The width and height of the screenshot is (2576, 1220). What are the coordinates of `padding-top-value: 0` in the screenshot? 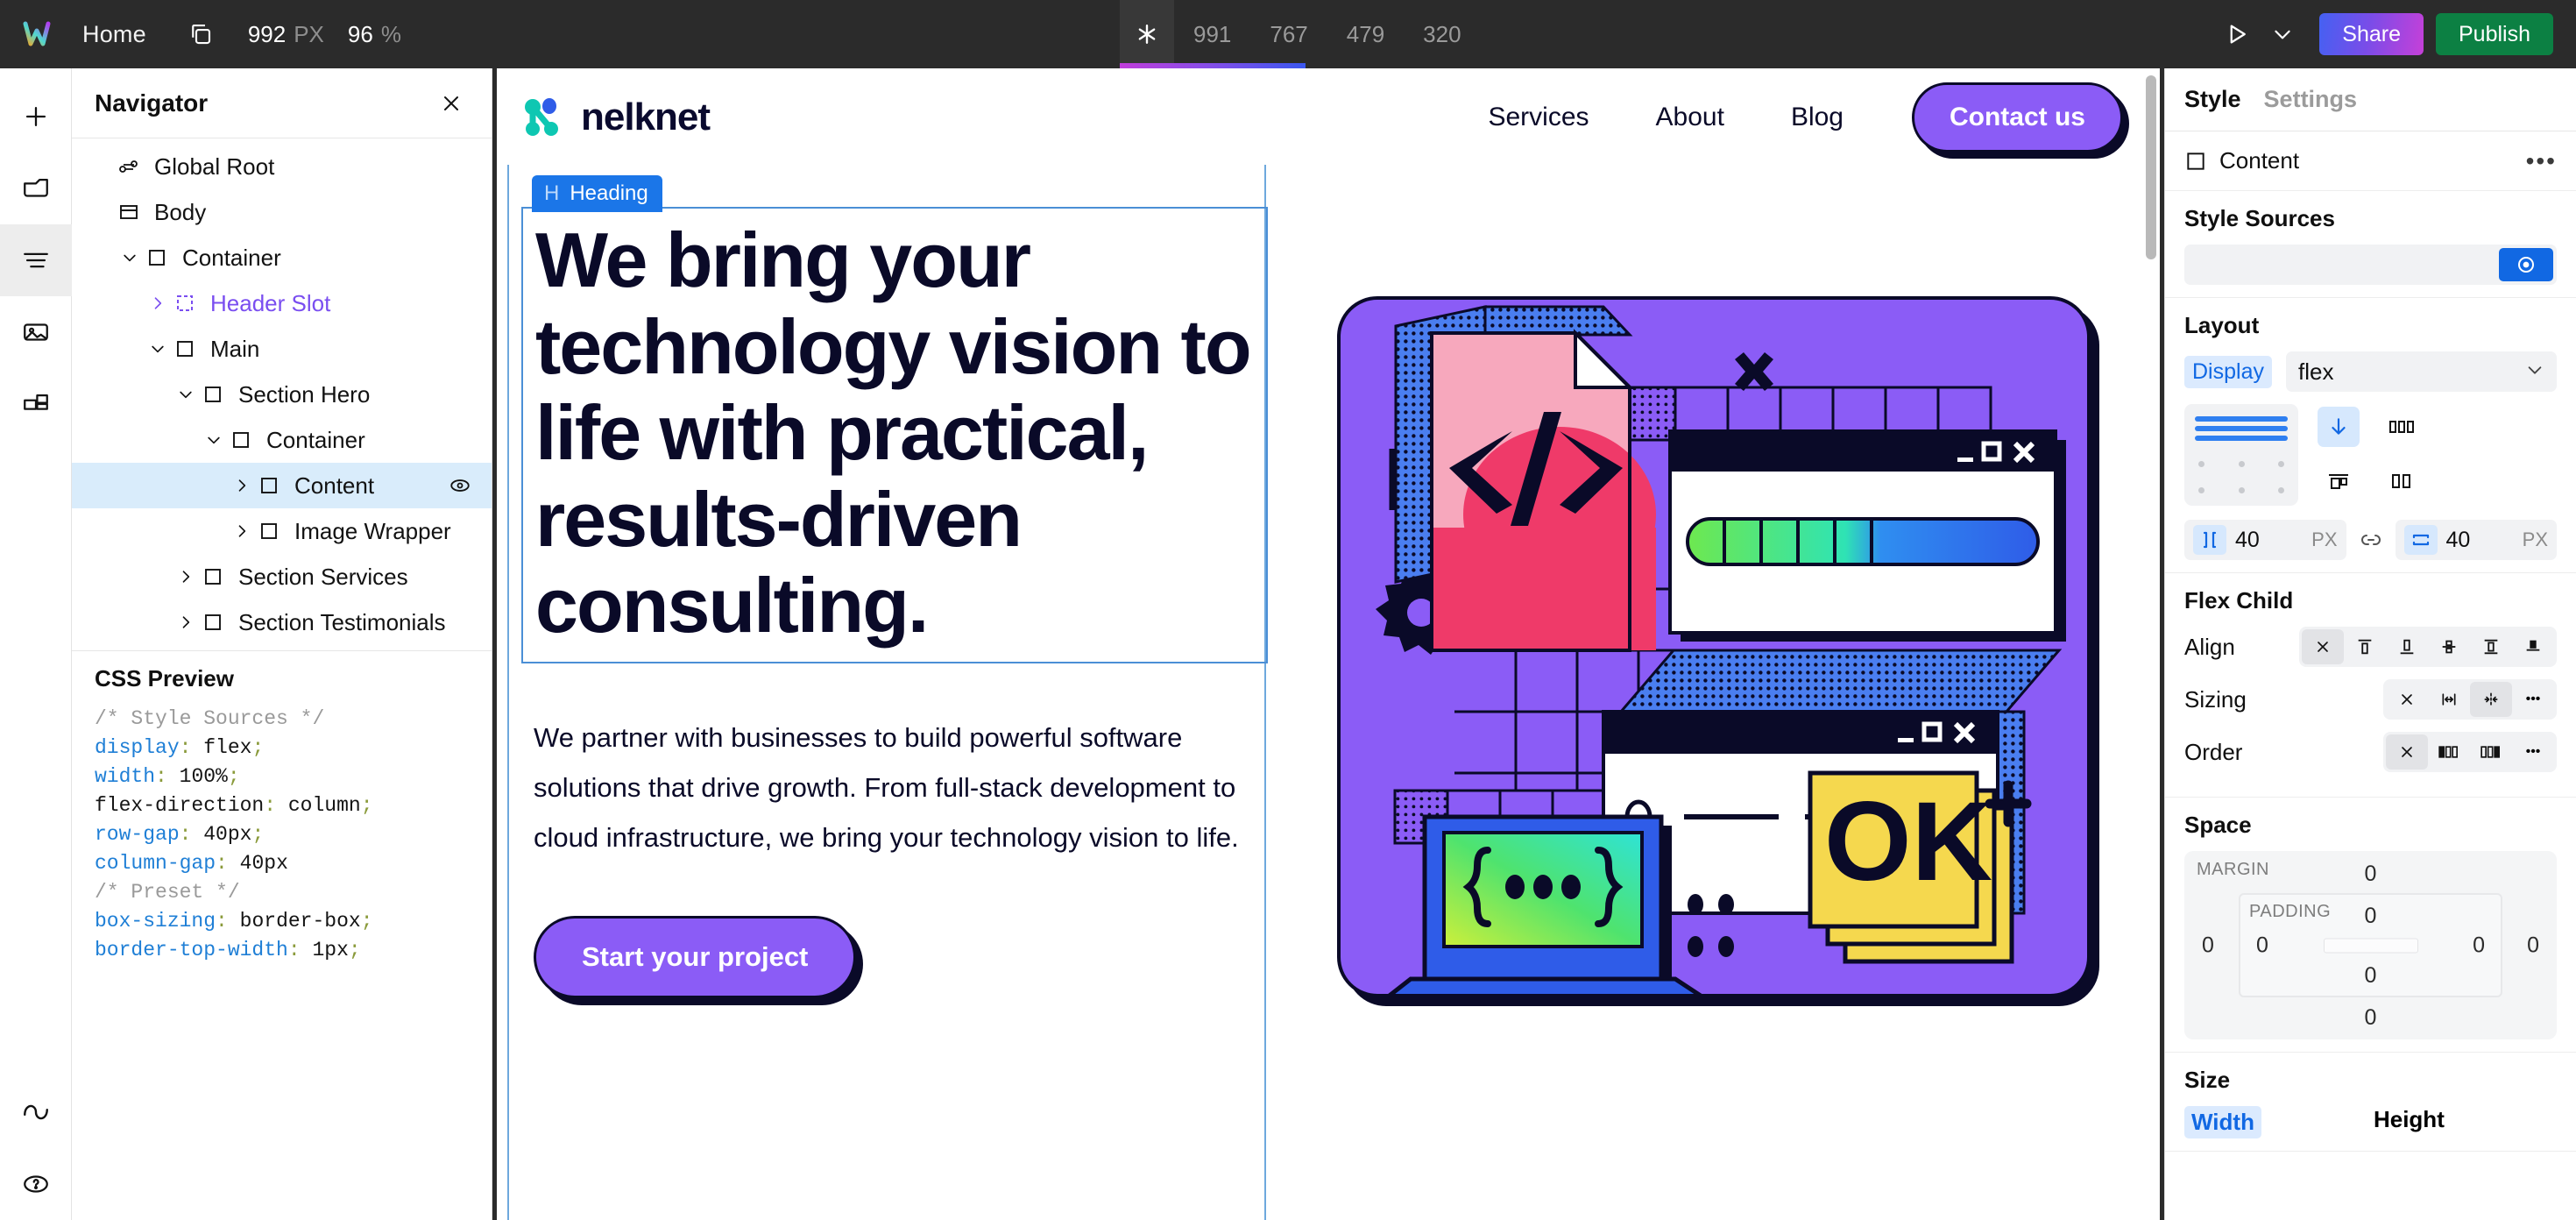 It's located at (2371, 916).